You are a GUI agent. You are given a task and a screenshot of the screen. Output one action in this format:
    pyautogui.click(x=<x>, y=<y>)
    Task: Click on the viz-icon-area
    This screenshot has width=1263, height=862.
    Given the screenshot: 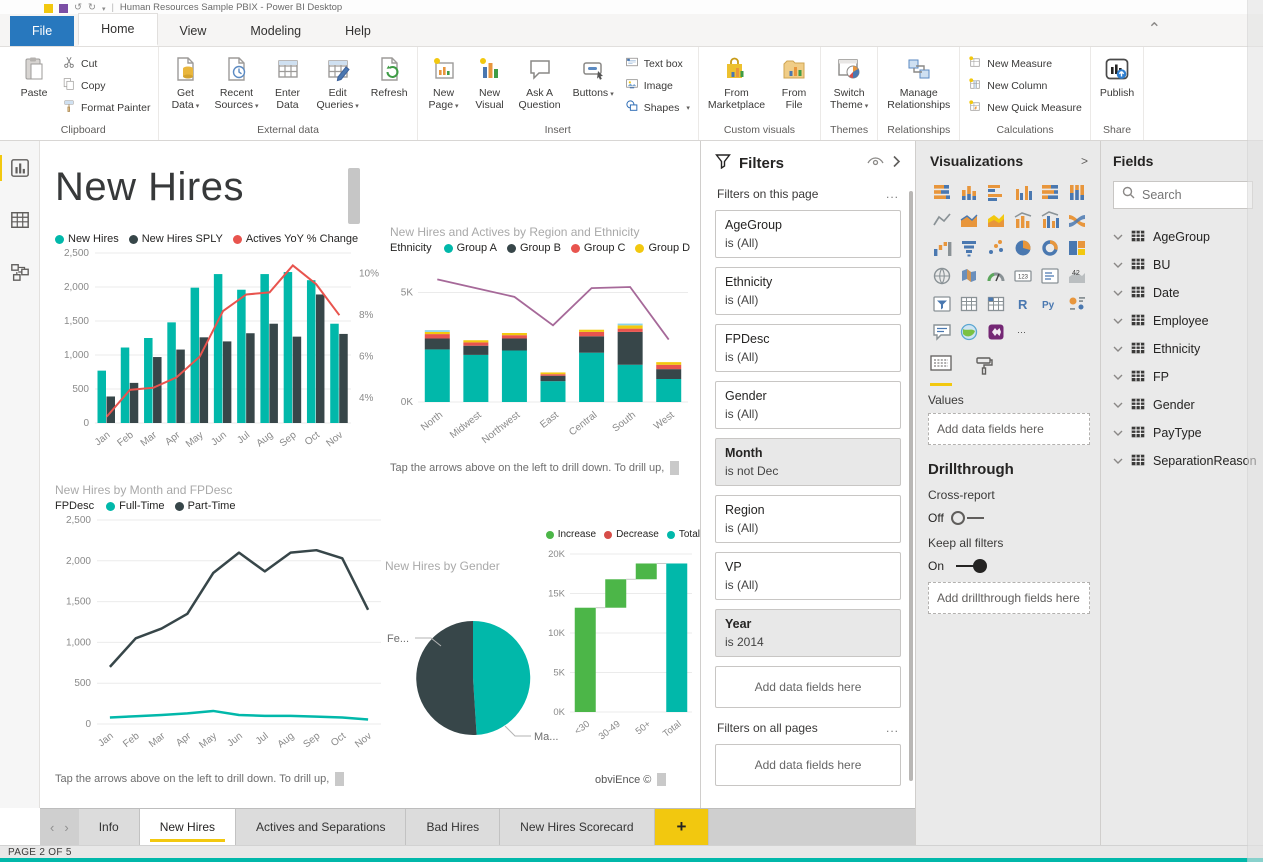 What is the action you would take?
    pyautogui.click(x=968, y=220)
    